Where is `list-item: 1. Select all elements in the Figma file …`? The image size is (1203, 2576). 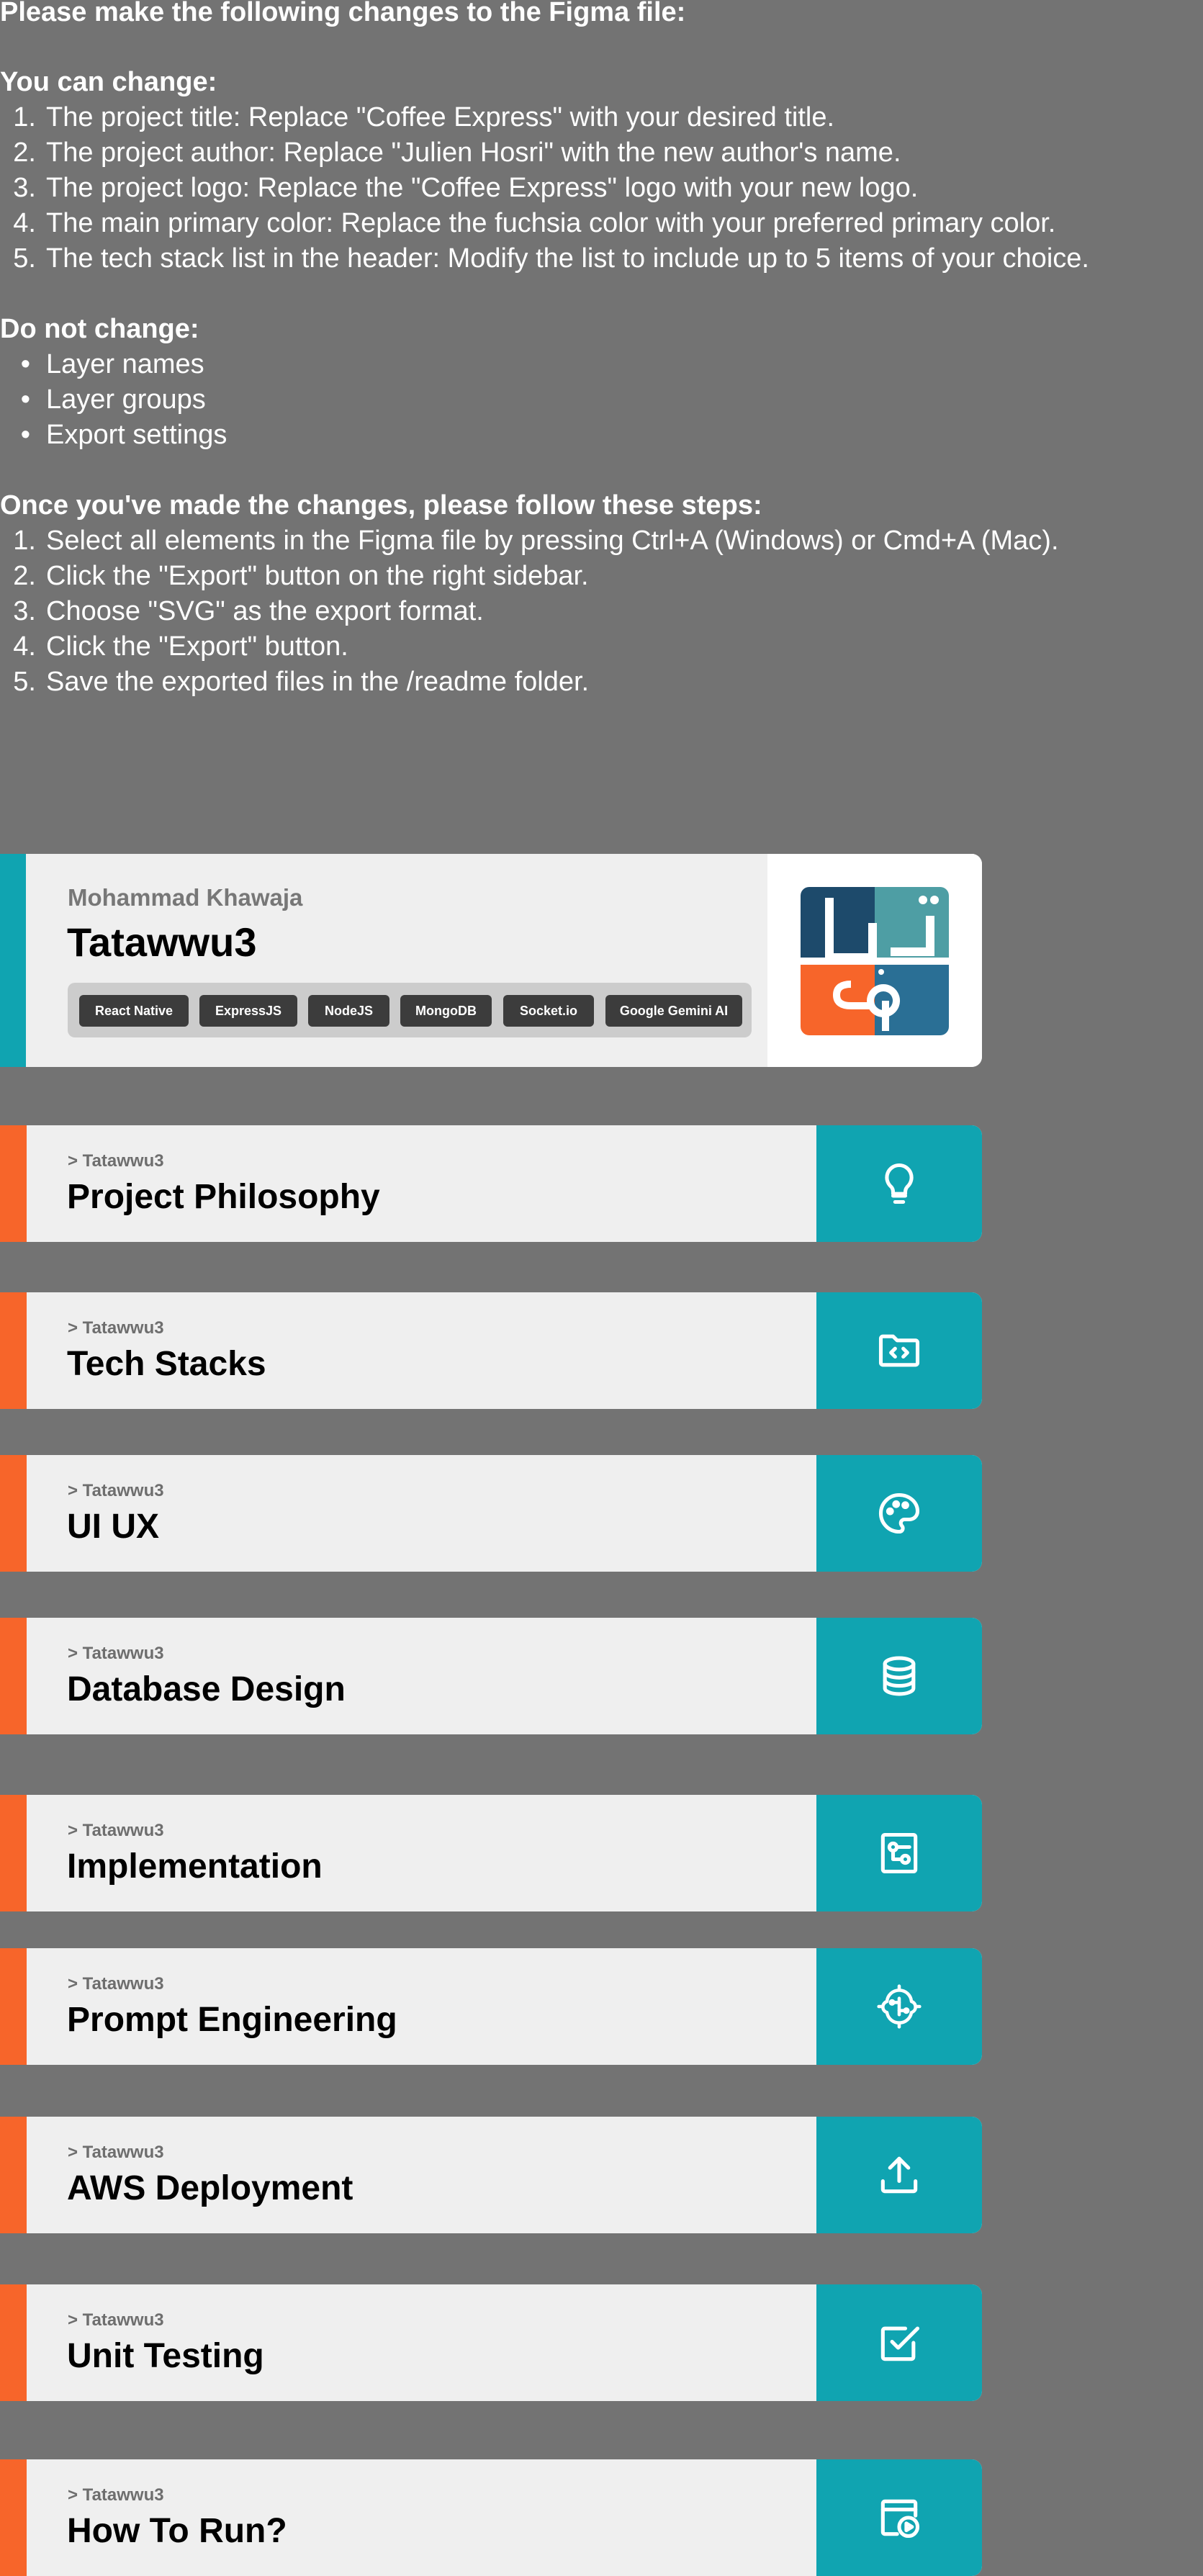
list-item: 1. Select all elements in the Figma file … is located at coordinates (536, 541).